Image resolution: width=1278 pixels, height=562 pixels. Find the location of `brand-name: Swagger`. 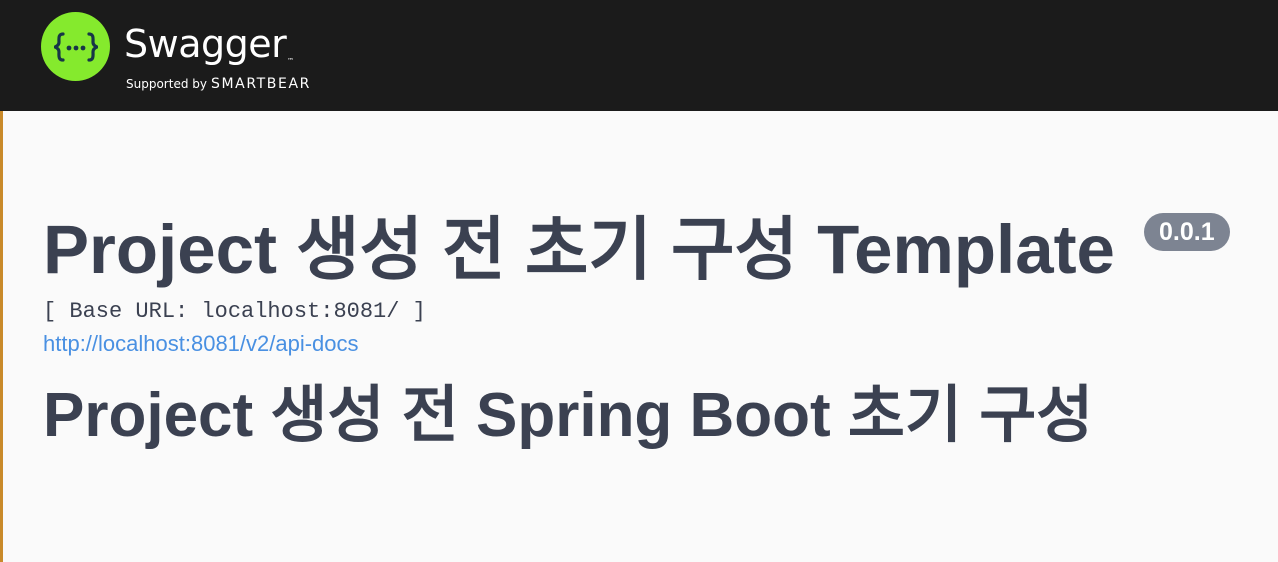

brand-name: Swagger is located at coordinates (205, 44).